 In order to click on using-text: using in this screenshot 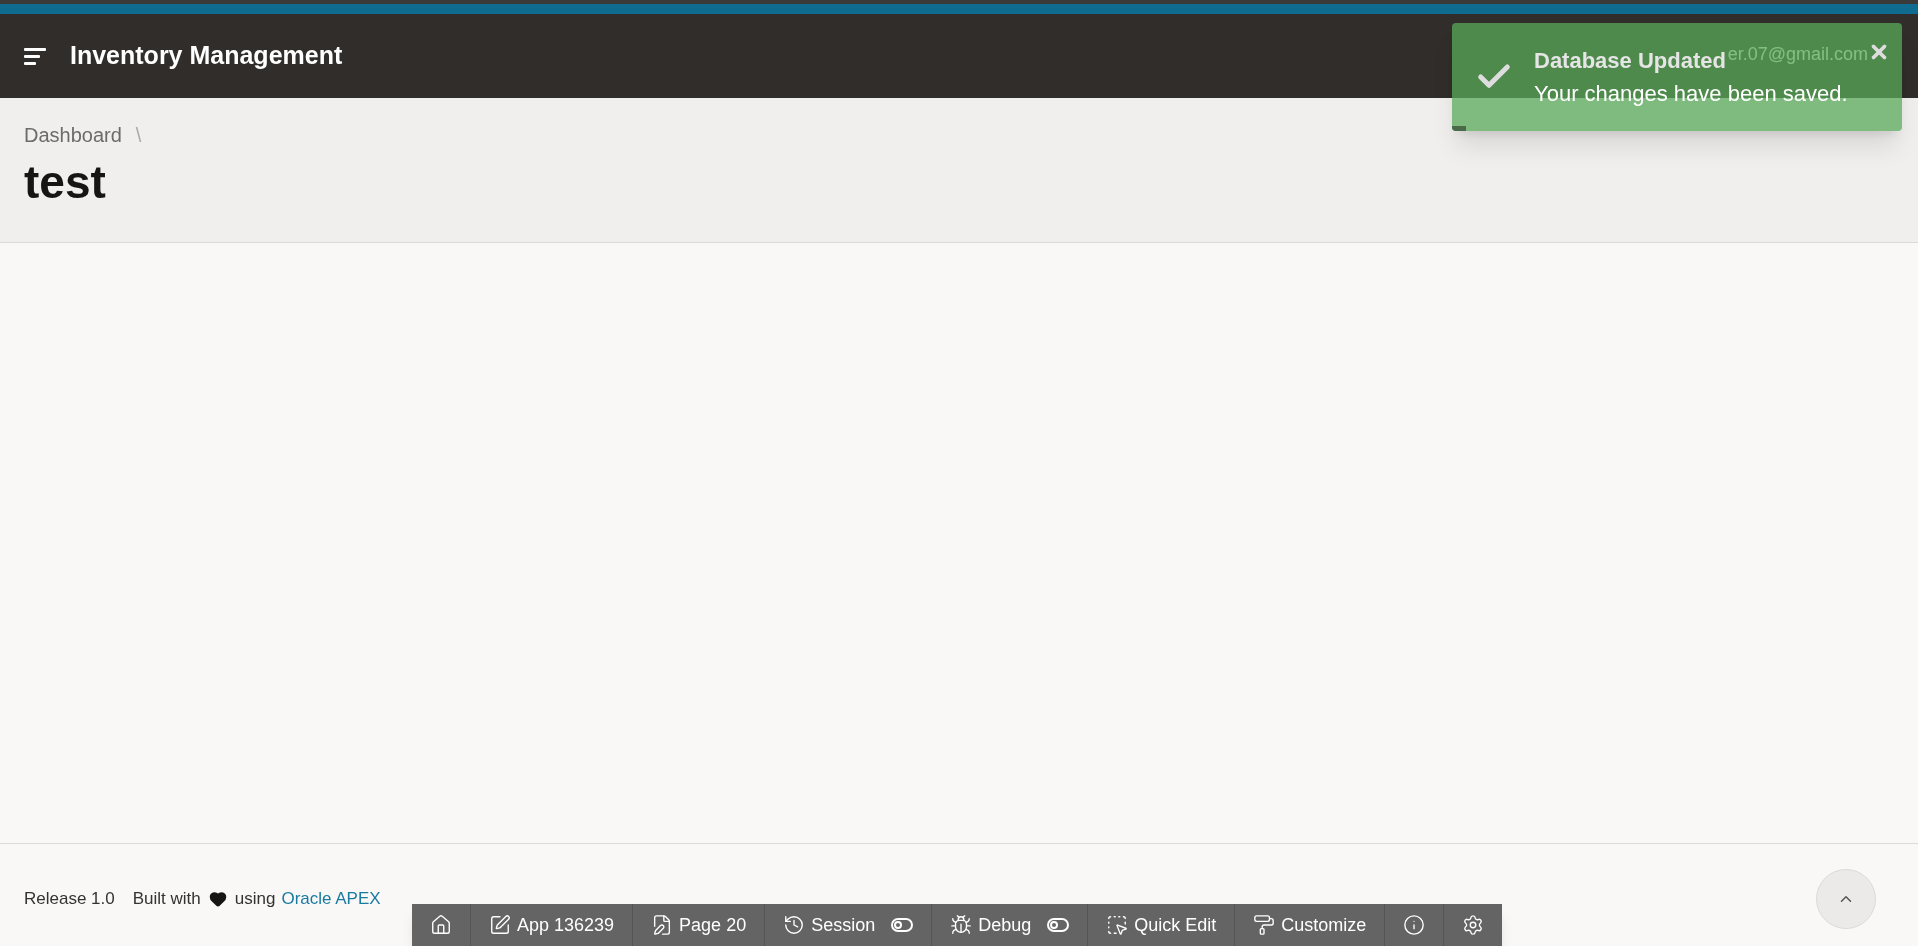, I will do `click(255, 899)`.